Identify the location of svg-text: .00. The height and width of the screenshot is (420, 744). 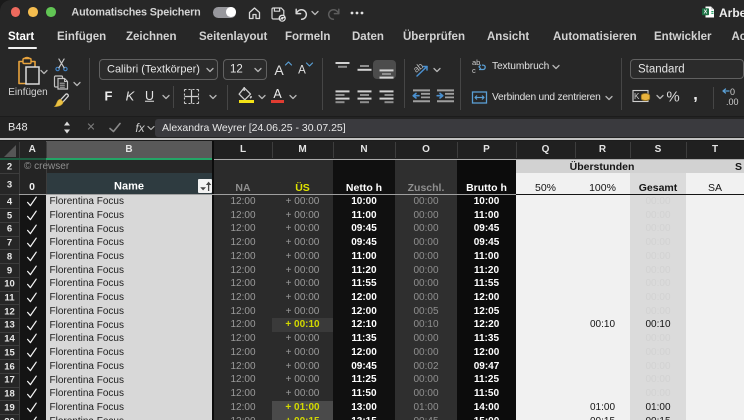
(732, 102).